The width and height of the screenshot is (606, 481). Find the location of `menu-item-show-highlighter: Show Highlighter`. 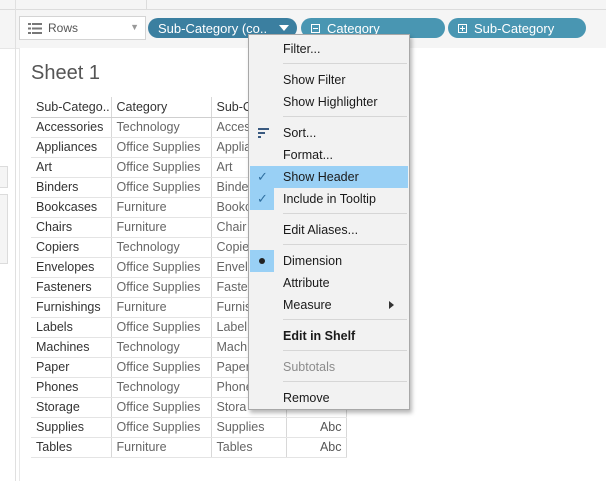

menu-item-show-highlighter: Show Highlighter is located at coordinates (329, 102).